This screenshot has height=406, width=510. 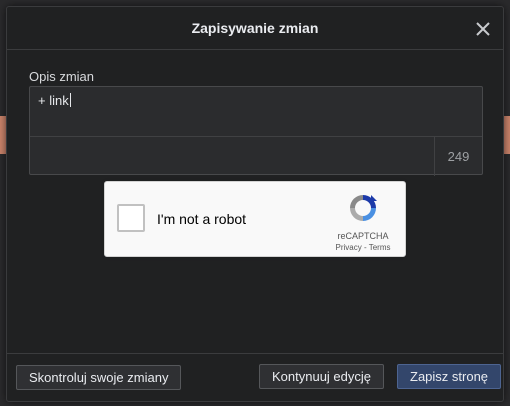 I want to click on summary-value: + link, so click(x=53, y=100).